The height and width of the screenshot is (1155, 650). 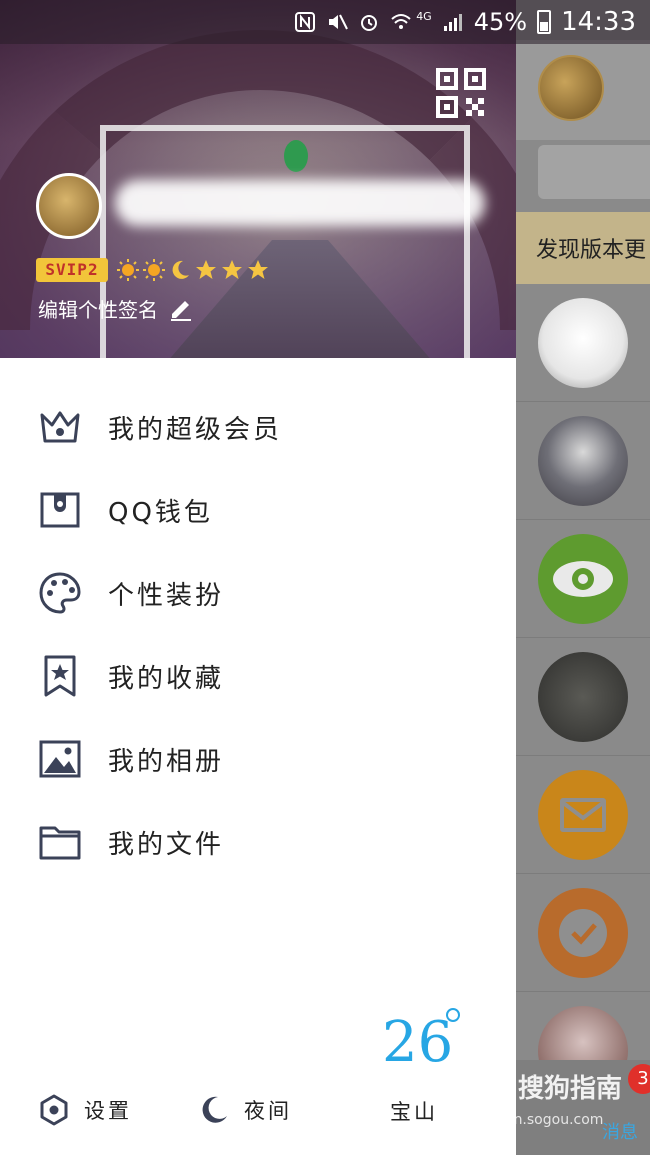 What do you see at coordinates (258, 759) in the screenshot?
I see `menu-item-album: 我的相册` at bounding box center [258, 759].